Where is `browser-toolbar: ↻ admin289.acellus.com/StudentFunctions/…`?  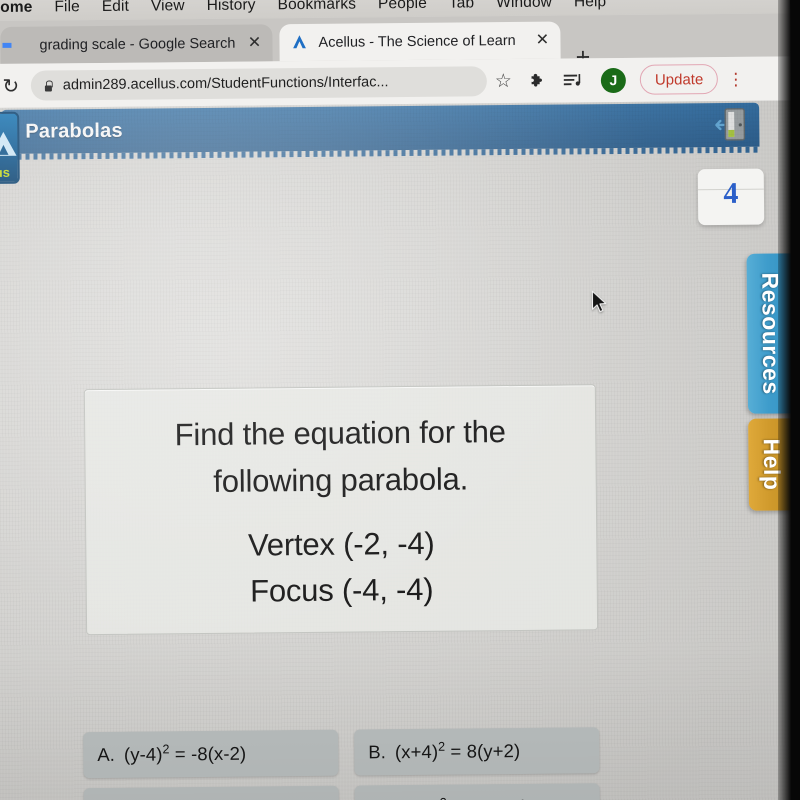
browser-toolbar: ↻ admin289.acellus.com/StudentFunctions/… is located at coordinates (396, 82).